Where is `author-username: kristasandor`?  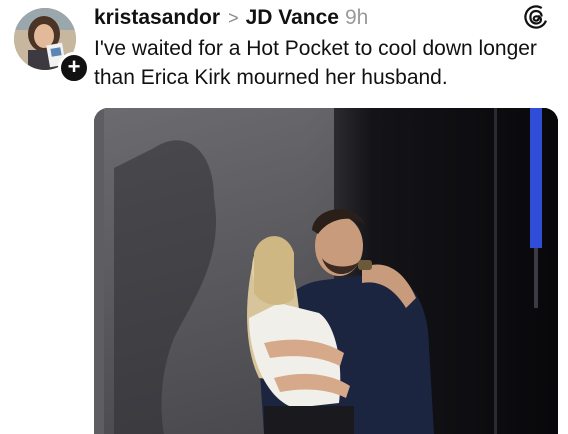
author-username: kristasandor is located at coordinates (157, 18).